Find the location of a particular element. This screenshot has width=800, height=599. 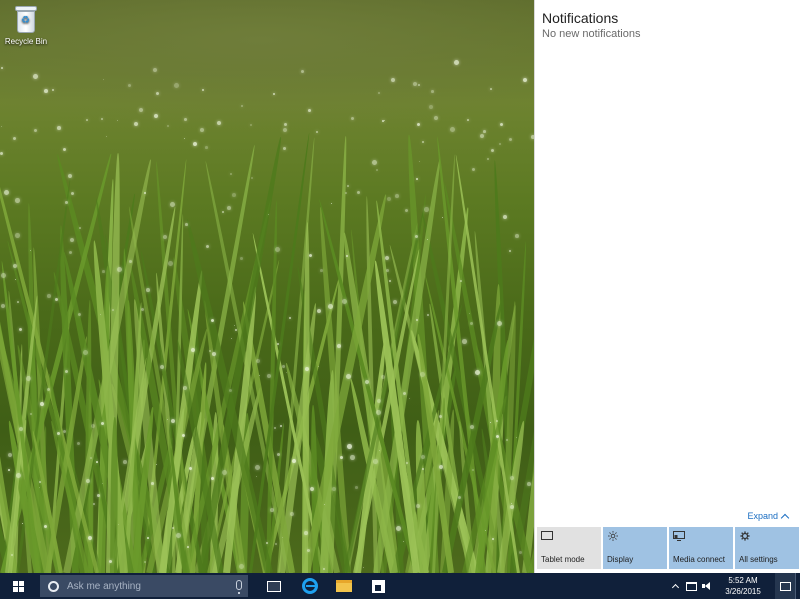

quick-action-all-settings: All settings is located at coordinates (767, 548).